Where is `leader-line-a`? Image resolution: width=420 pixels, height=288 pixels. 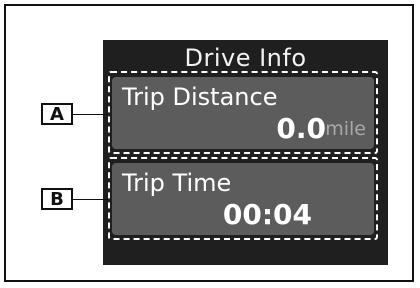
leader-line-a is located at coordinates (90, 114).